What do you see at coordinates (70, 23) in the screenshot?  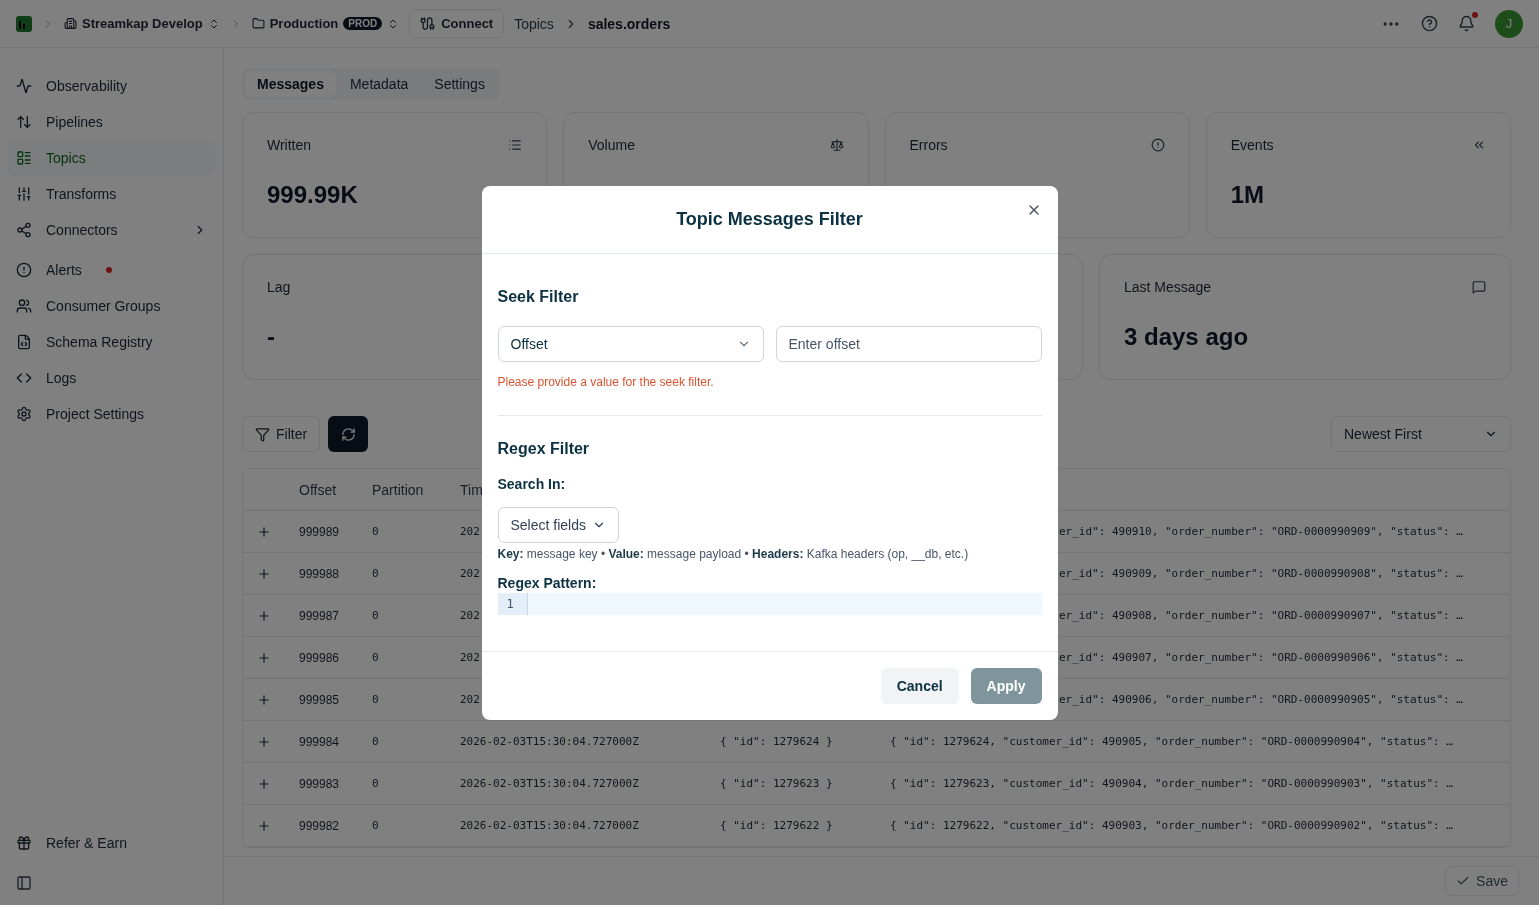 I see `building-icon` at bounding box center [70, 23].